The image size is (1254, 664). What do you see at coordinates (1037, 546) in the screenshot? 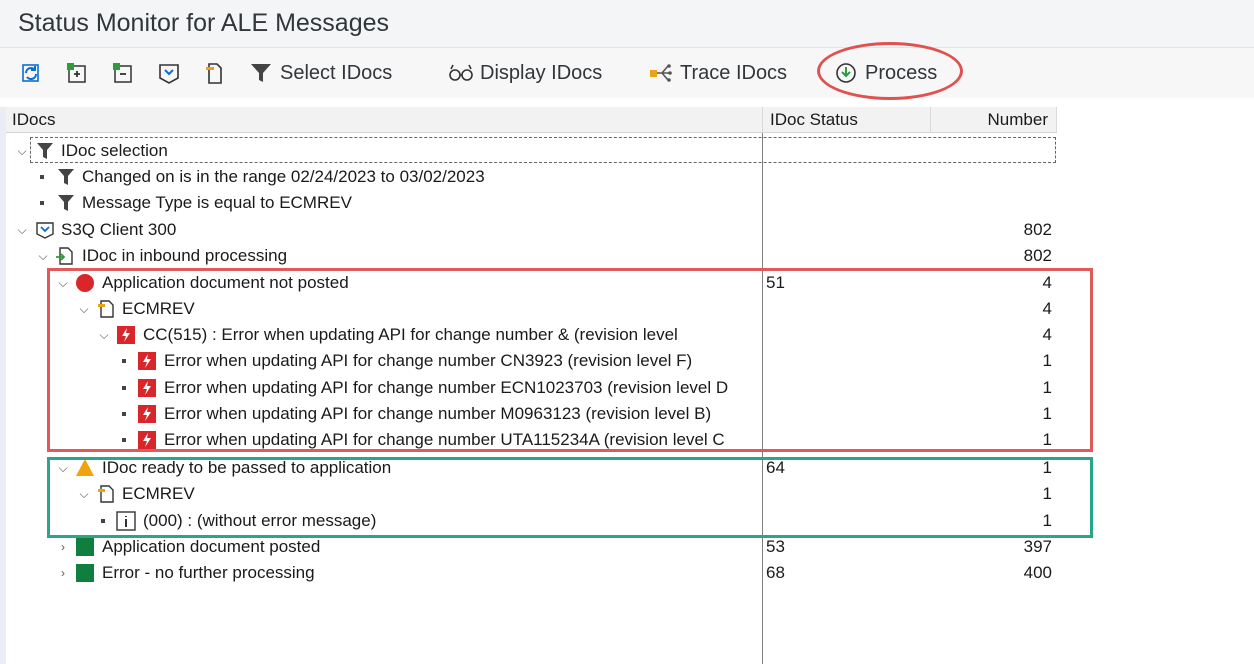
I see `row-number: 397` at bounding box center [1037, 546].